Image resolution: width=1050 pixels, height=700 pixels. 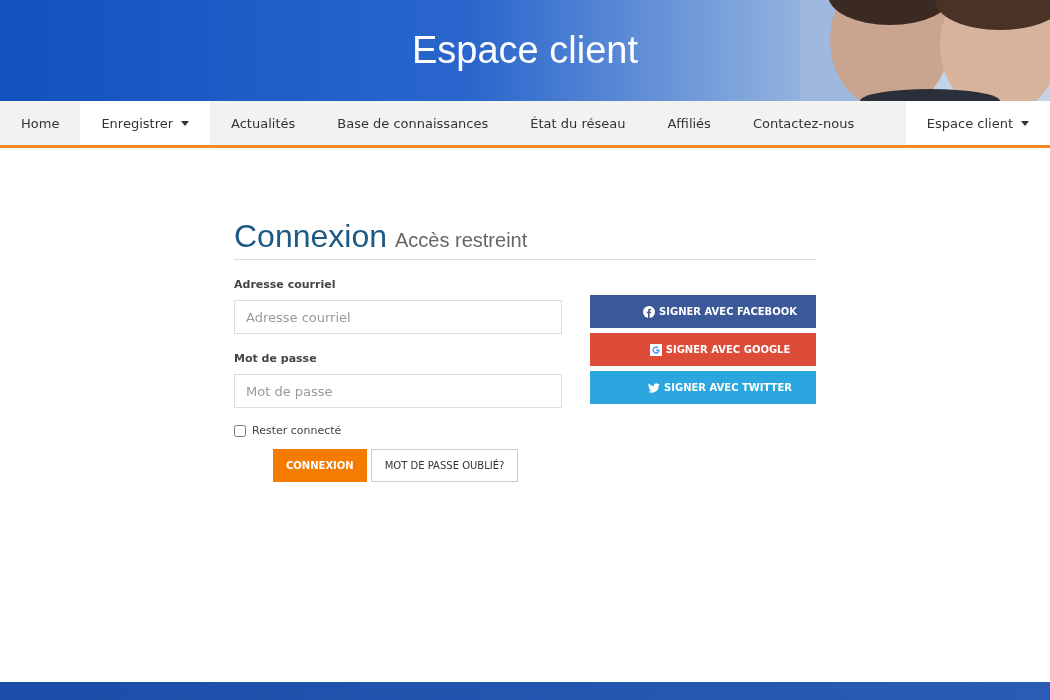 I want to click on nav-link: Affiliés, so click(x=689, y=123).